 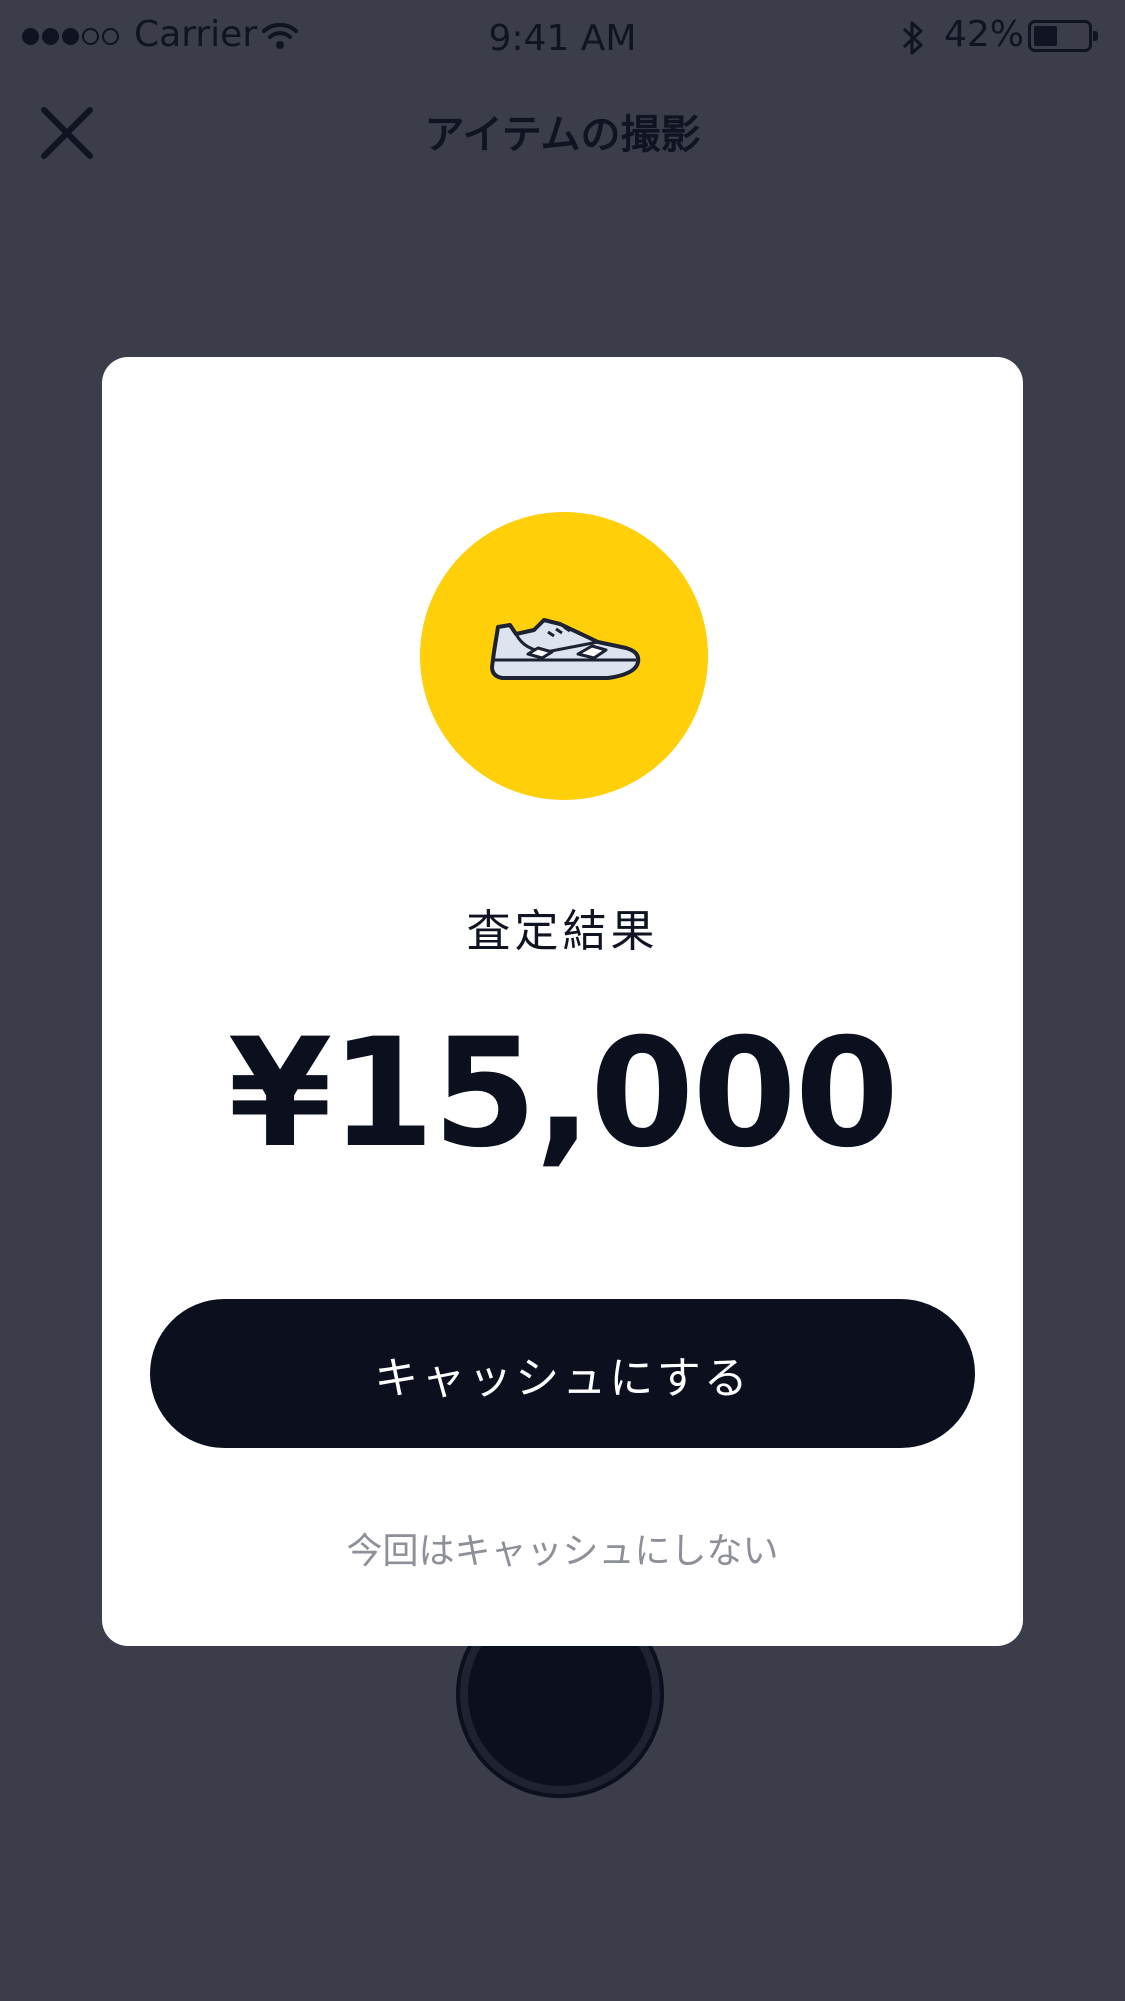 What do you see at coordinates (984, 34) in the screenshot?
I see `battery-percent: 42%` at bounding box center [984, 34].